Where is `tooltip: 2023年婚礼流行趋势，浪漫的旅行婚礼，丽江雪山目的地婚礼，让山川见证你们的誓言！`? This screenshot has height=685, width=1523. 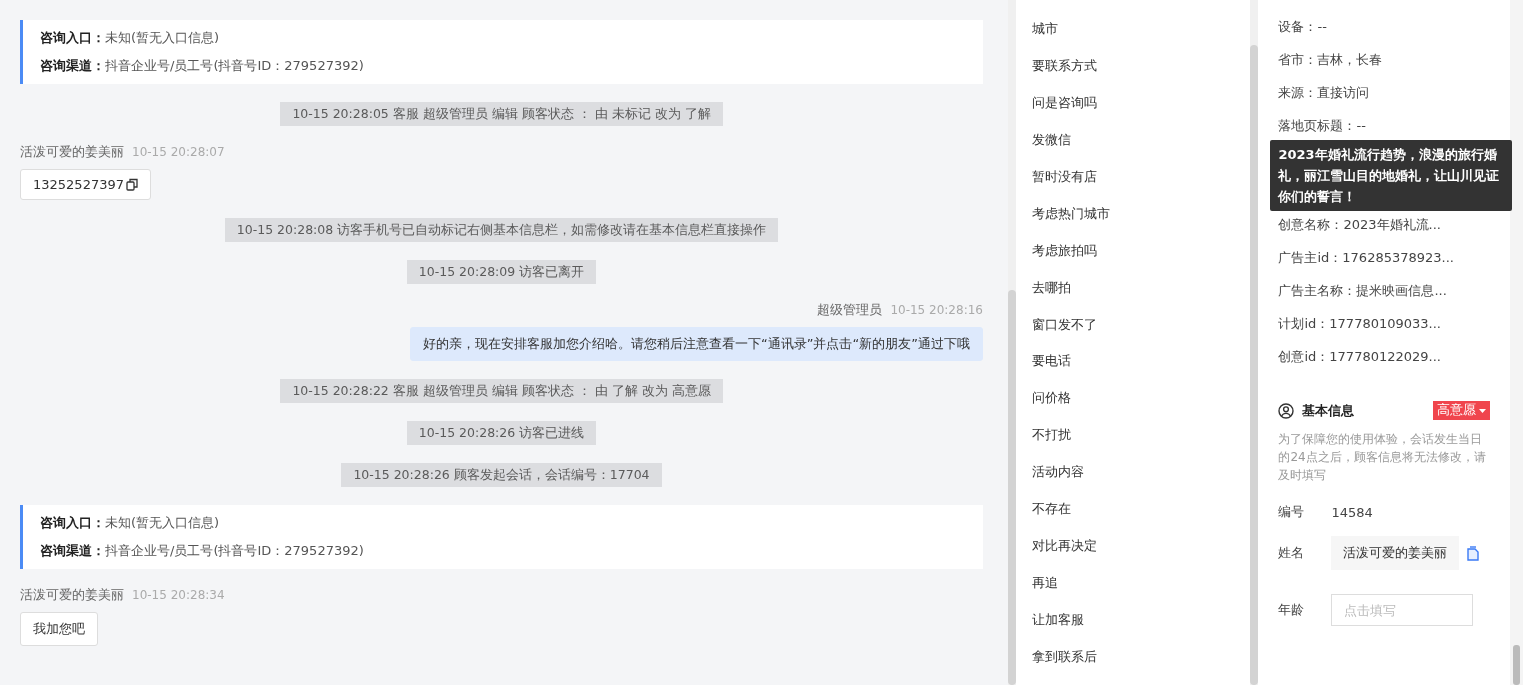 tooltip: 2023年婚礼流行趋势，浪漫的旅行婚礼，丽江雪山目的地婚礼，让山川见证你们的誓言！ is located at coordinates (1391, 175).